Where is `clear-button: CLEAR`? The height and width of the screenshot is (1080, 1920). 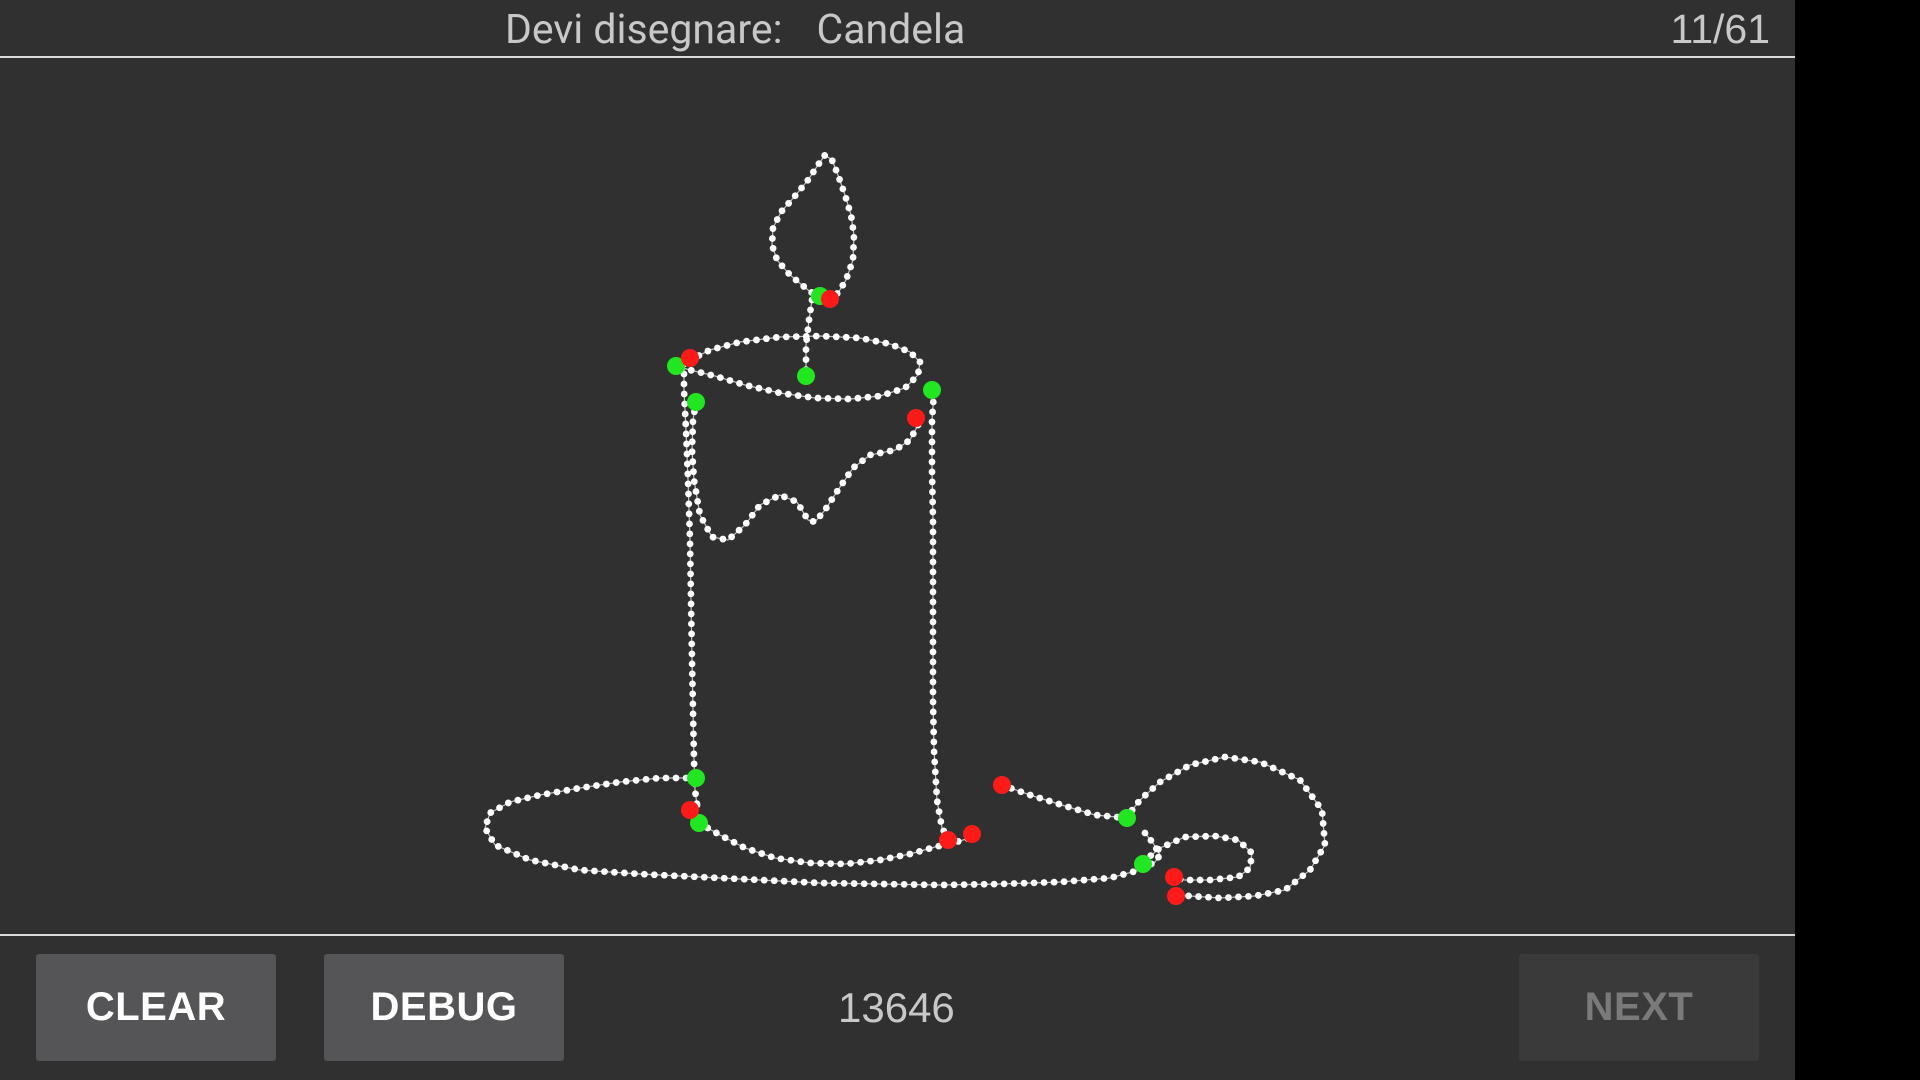
clear-button: CLEAR is located at coordinates (156, 1007).